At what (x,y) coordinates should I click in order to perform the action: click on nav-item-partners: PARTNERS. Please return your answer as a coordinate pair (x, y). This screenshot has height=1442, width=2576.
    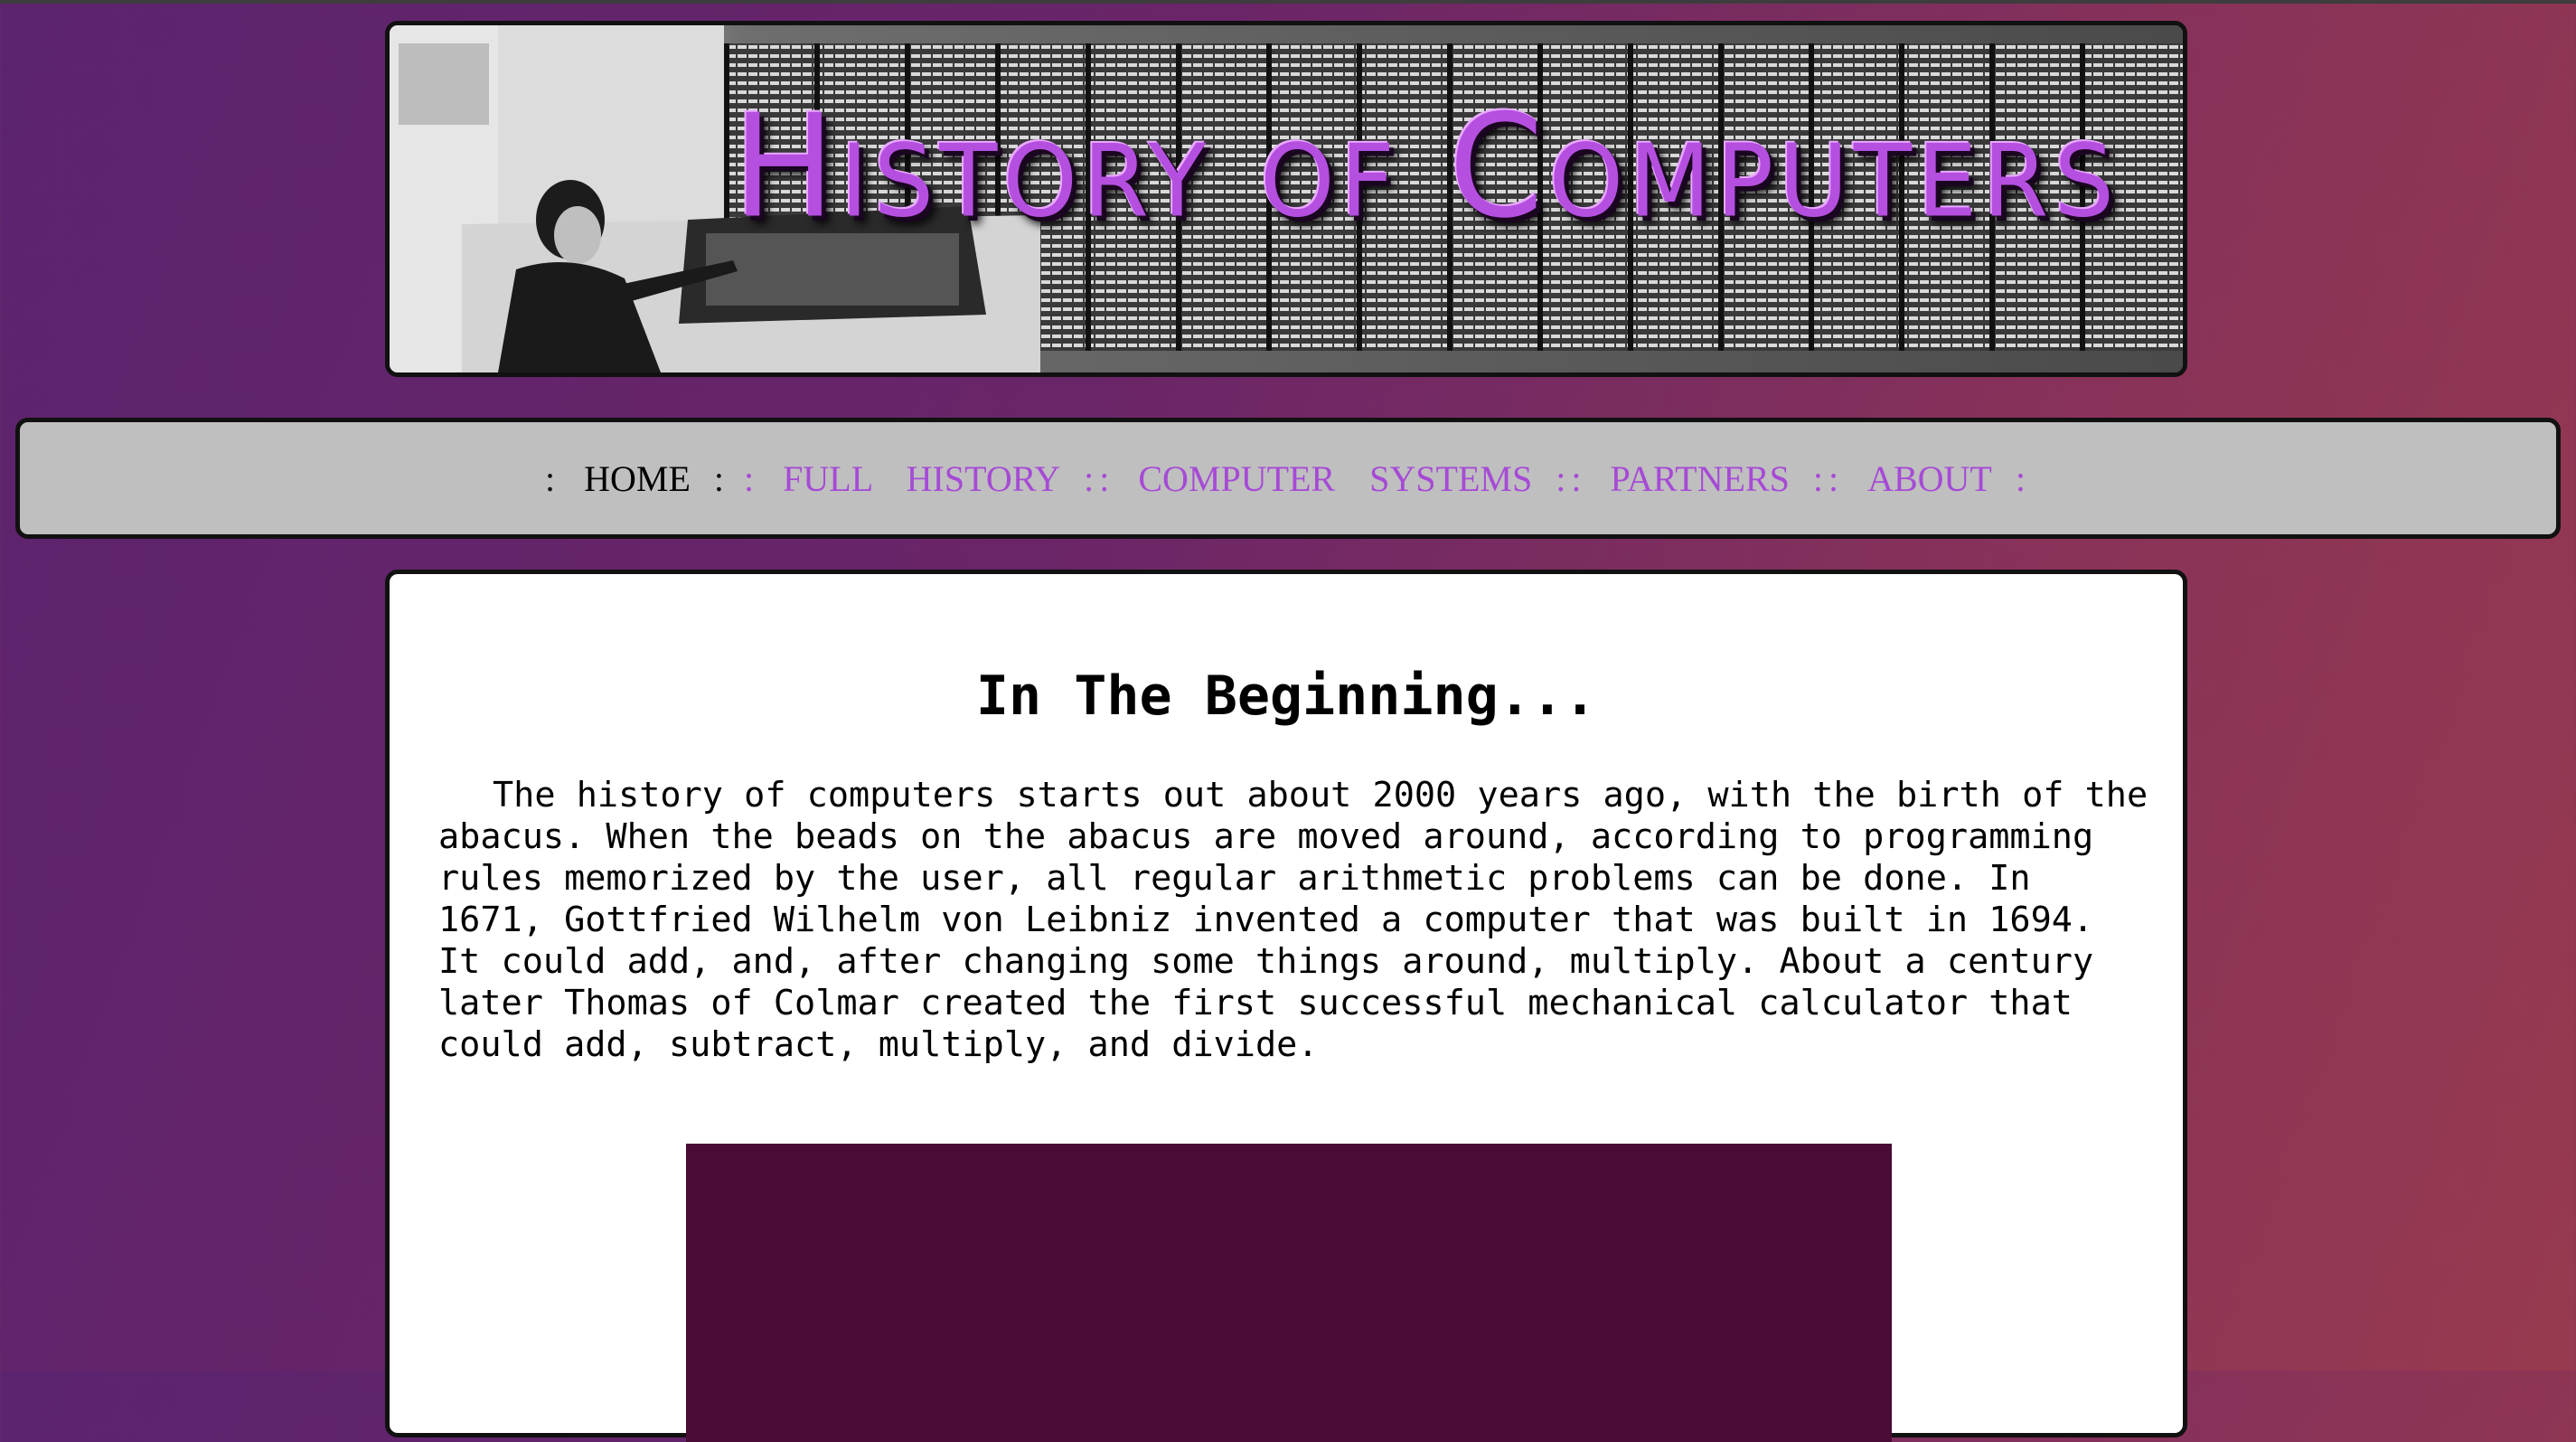
    Looking at the image, I should click on (1700, 478).